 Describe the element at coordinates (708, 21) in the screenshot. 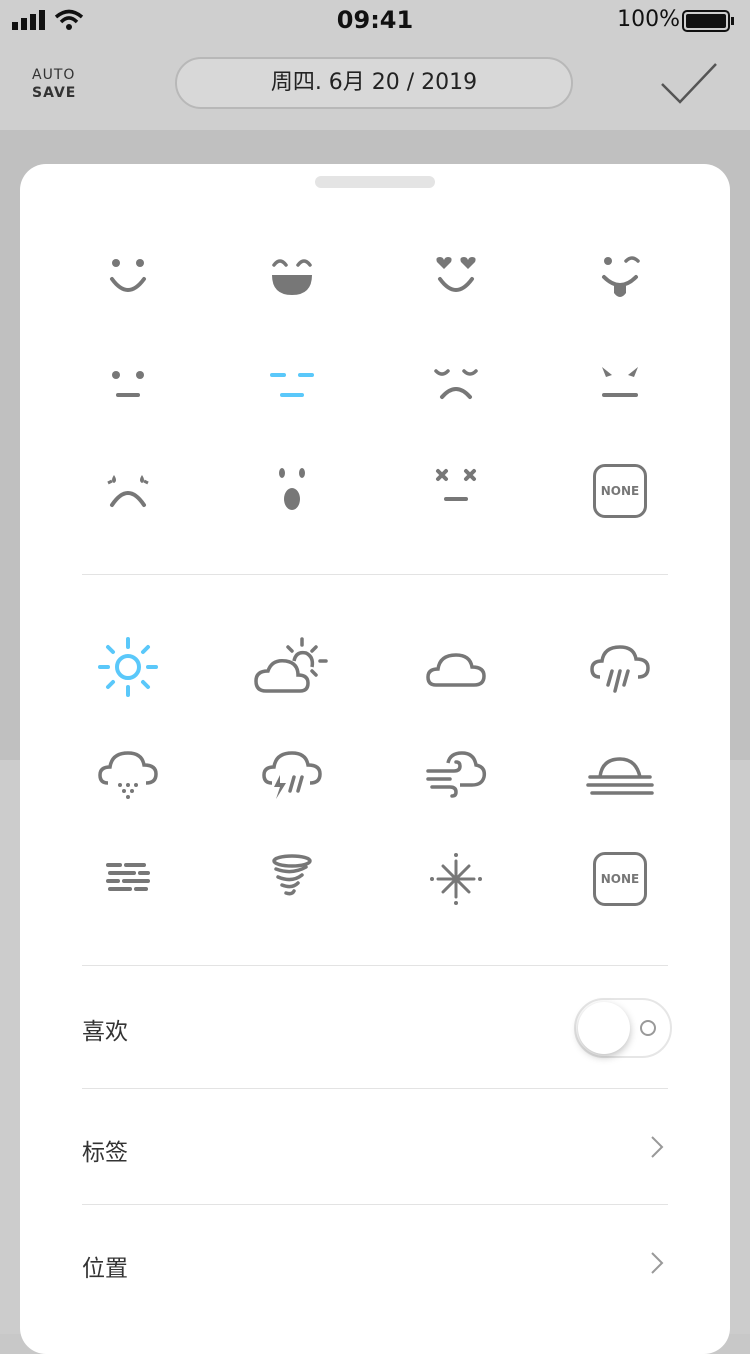

I see `battery-icon` at that location.